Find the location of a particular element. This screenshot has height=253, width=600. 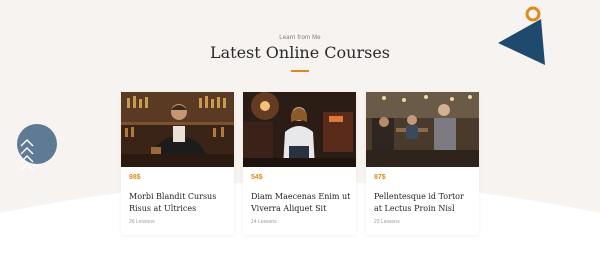

course-lessons: 14 Lessons is located at coordinates (264, 222).